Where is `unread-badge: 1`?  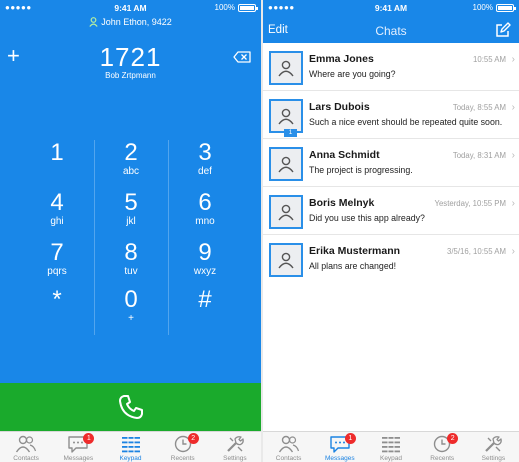
unread-badge: 1 is located at coordinates (290, 133).